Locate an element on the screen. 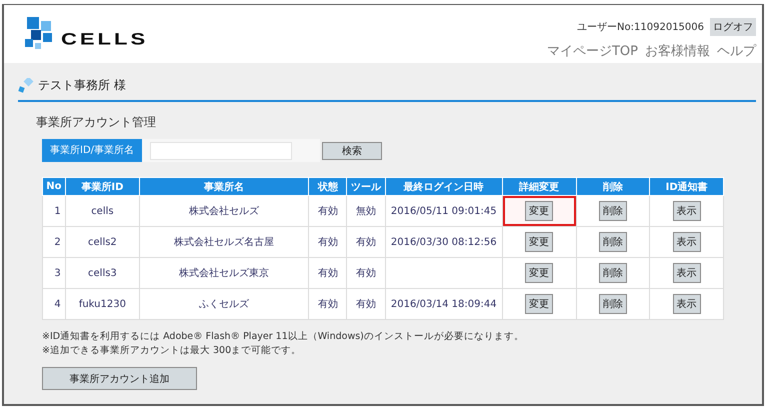 The image size is (768, 413). table-cell: 2016/03/30 08:12:56 is located at coordinates (443, 242).